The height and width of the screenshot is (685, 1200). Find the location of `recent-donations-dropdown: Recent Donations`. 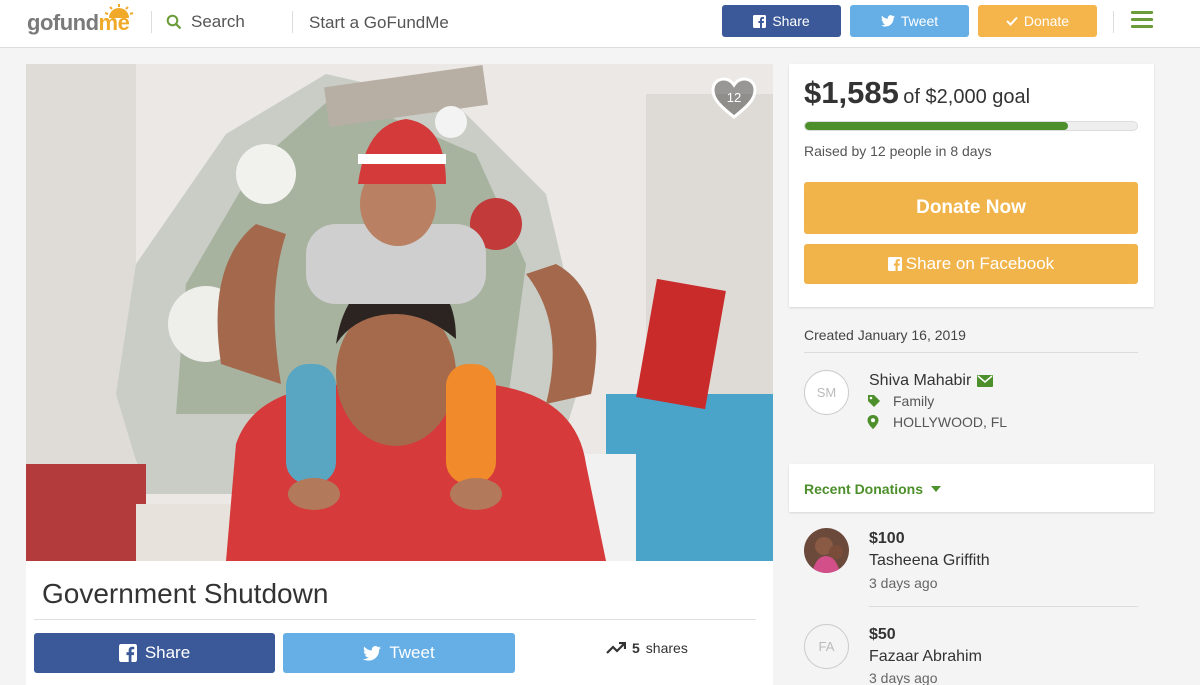

recent-donations-dropdown: Recent Donations is located at coordinates (873, 489).